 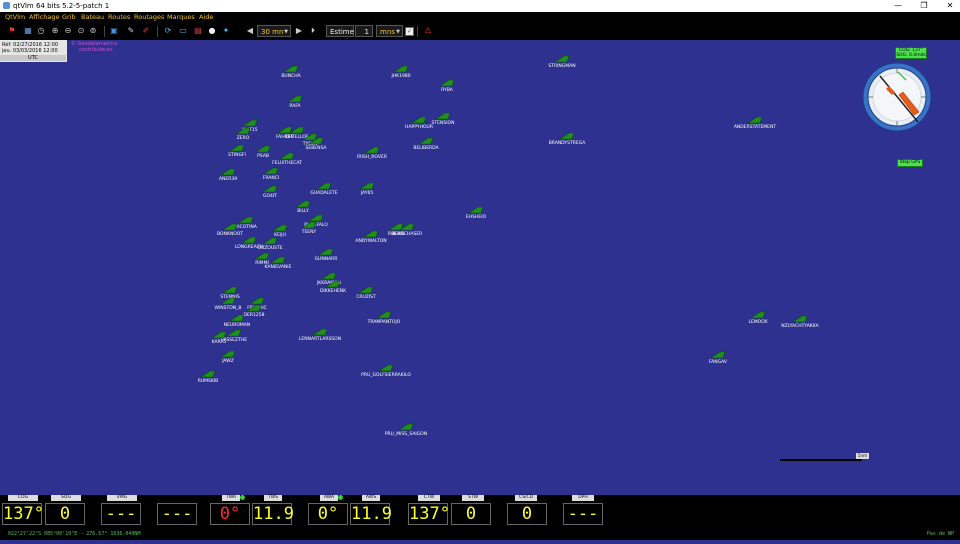 I want to click on boat-label: BONKNOOT, so click(x=230, y=234).